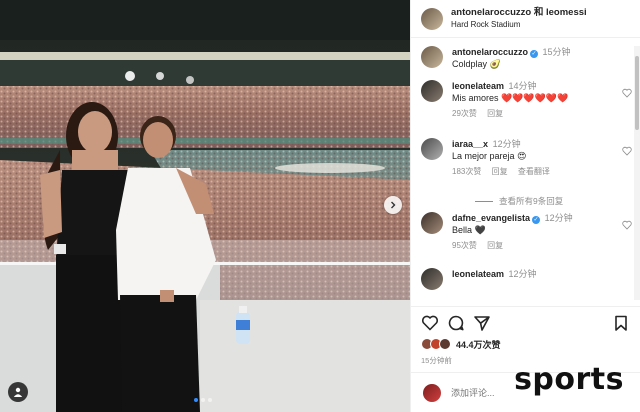  Describe the element at coordinates (464, 113) in the screenshot. I see `comment-likes: 29次赞` at that location.